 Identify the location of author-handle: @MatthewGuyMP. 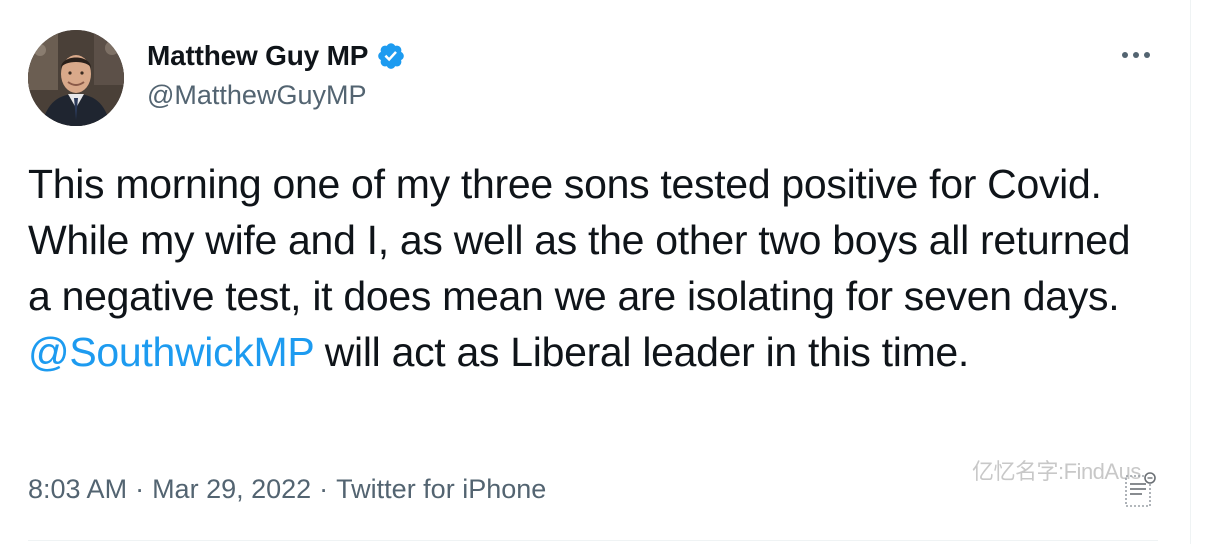
(256, 95).